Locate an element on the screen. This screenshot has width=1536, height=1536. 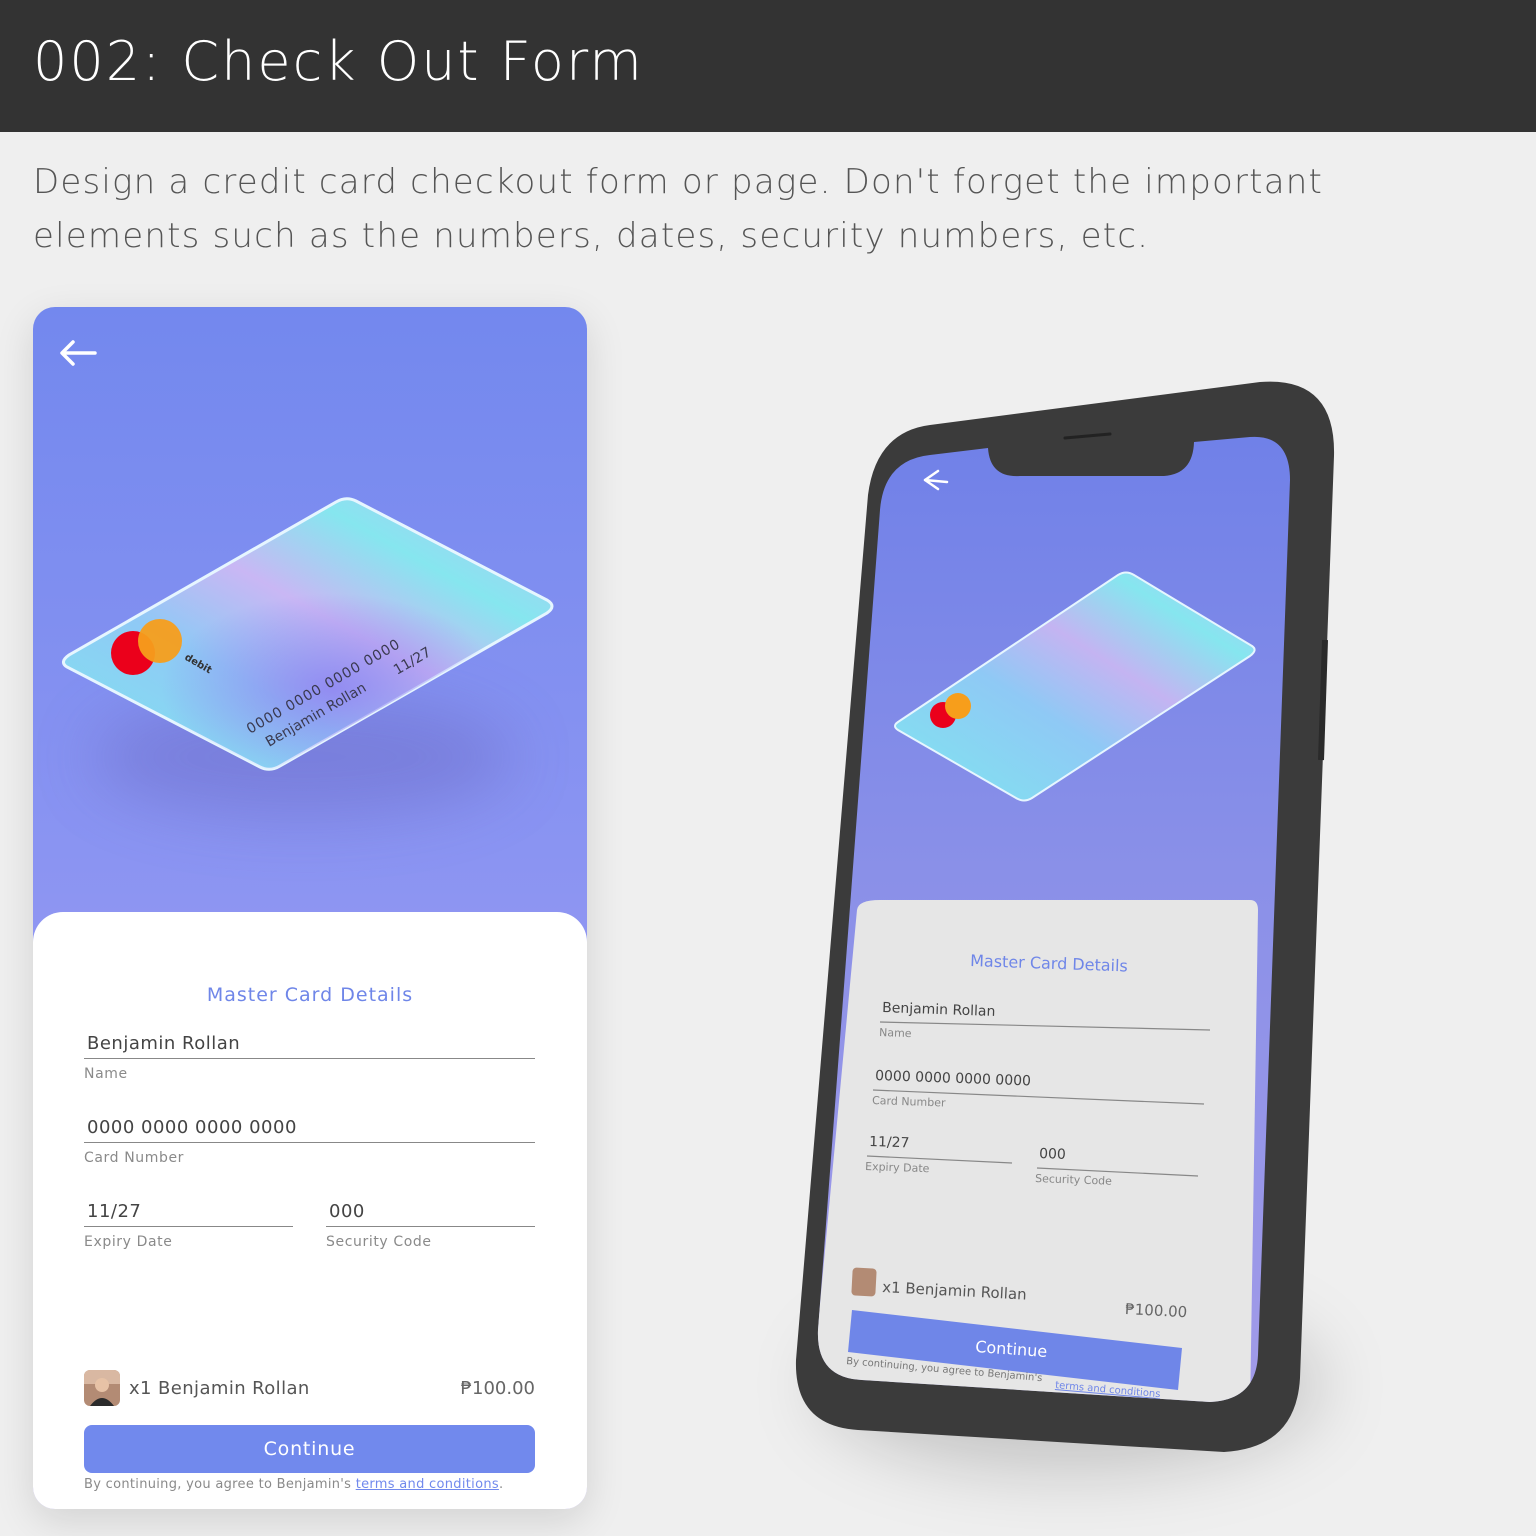
name-input: Benjamin Rollan is located at coordinates (309, 1046).